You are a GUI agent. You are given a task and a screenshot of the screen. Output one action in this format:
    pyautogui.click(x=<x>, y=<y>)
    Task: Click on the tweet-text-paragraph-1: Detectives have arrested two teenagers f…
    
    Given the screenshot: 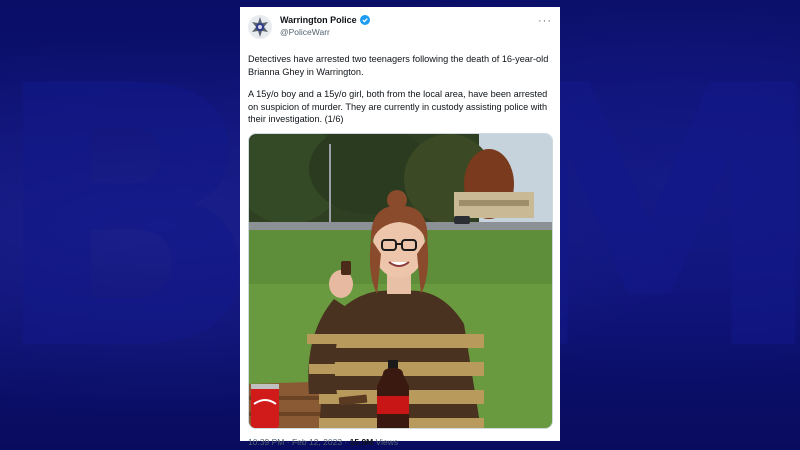 What is the action you would take?
    pyautogui.click(x=398, y=65)
    